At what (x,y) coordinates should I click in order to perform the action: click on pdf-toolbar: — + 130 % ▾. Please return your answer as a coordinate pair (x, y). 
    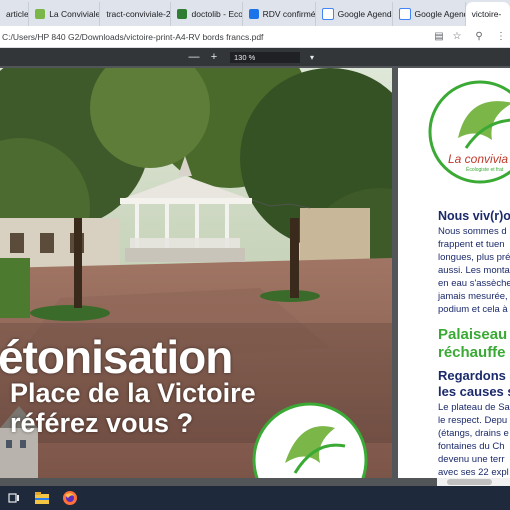
    Looking at the image, I should click on (255, 57).